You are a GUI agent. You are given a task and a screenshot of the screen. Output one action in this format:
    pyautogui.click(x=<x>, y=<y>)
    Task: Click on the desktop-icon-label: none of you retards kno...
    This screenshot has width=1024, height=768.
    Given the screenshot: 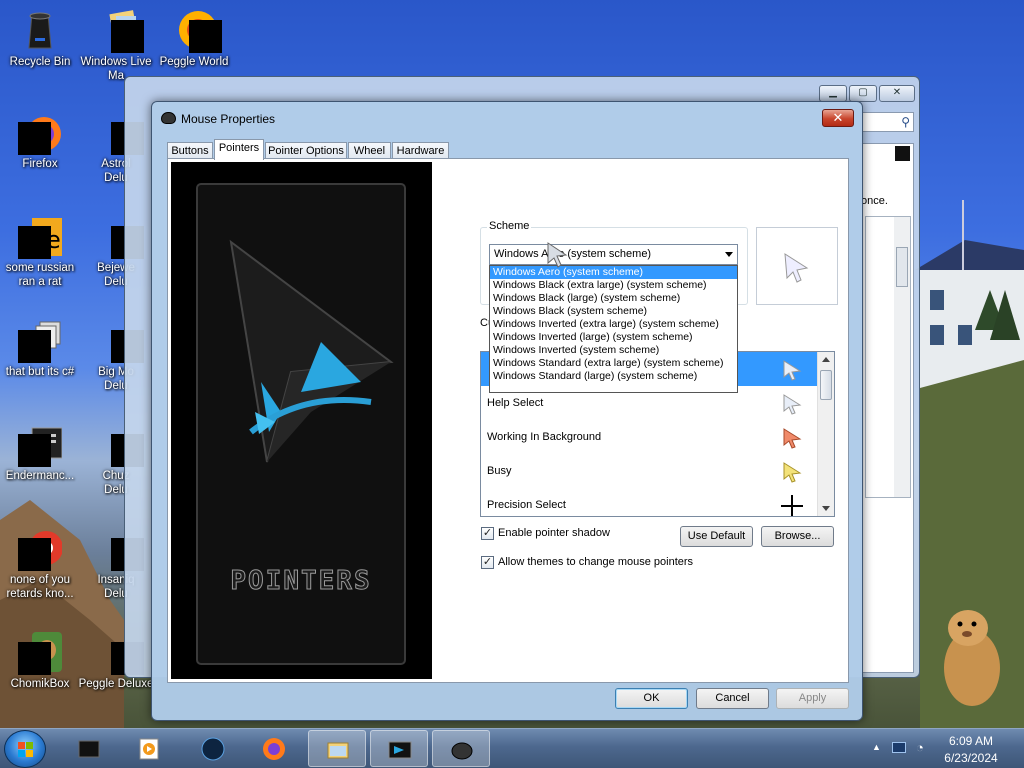 What is the action you would take?
    pyautogui.click(x=40, y=587)
    